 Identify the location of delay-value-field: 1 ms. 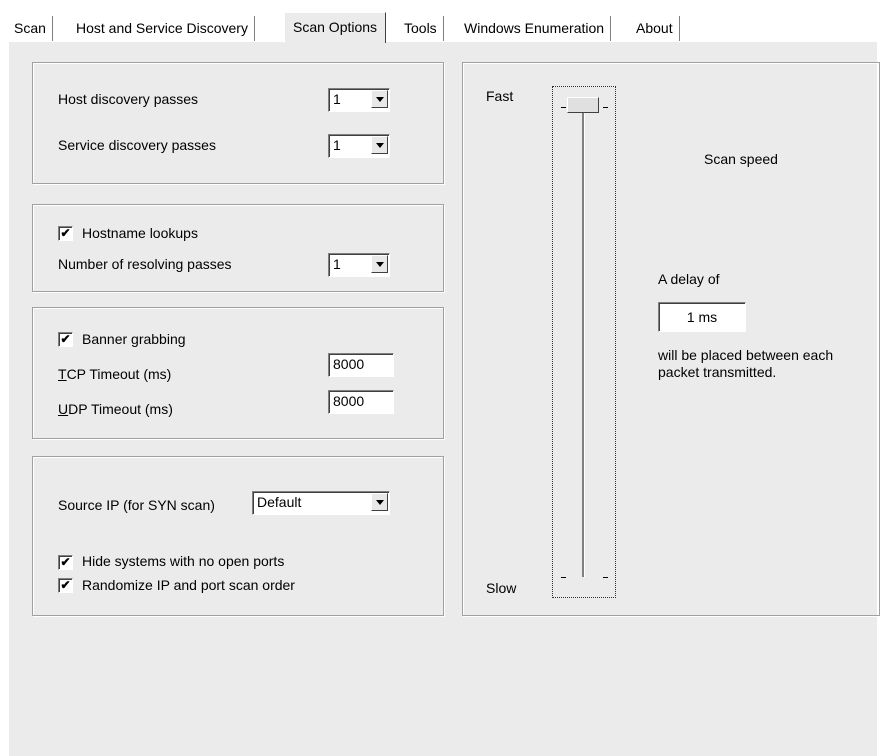
(702, 317).